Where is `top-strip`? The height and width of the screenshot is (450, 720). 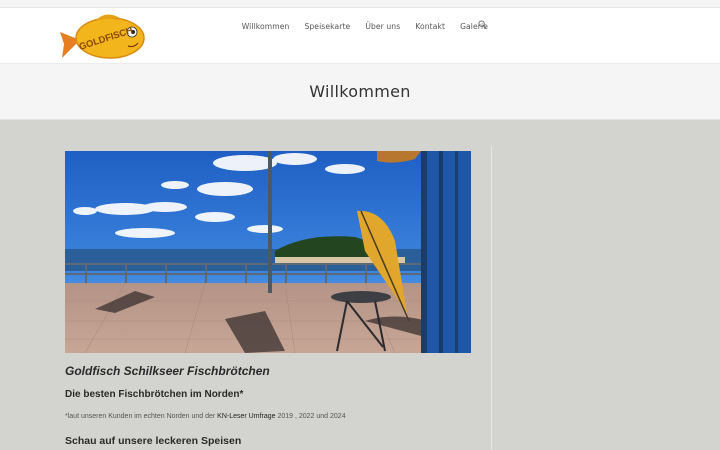
top-strip is located at coordinates (360, 4).